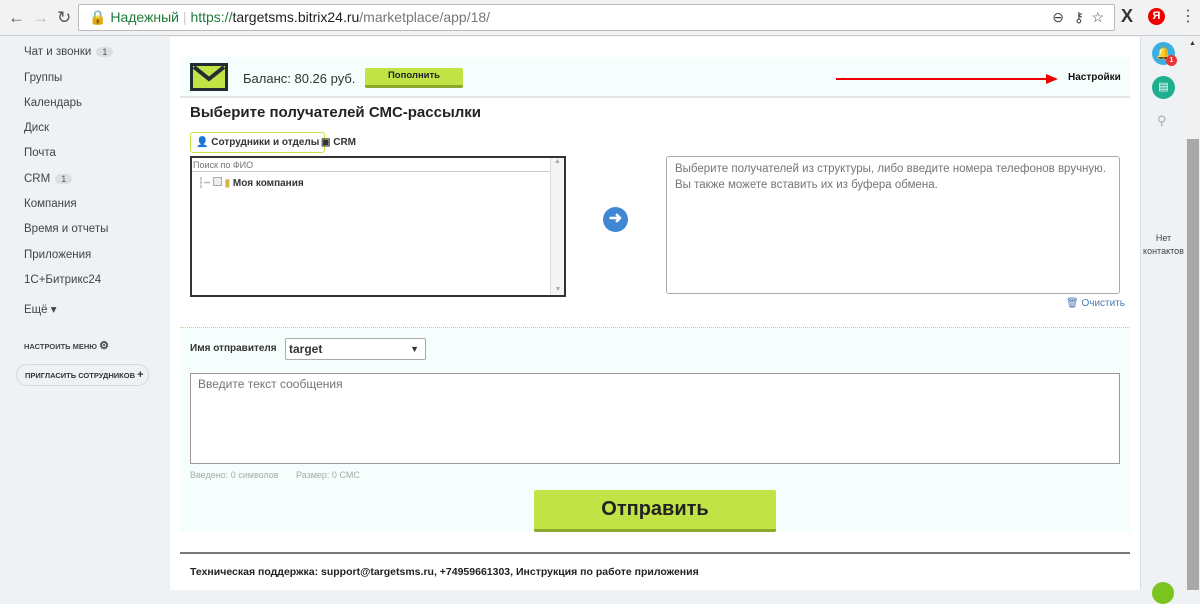 The image size is (1200, 604). Describe the element at coordinates (893, 225) in the screenshot. I see `phones-textarea` at that location.